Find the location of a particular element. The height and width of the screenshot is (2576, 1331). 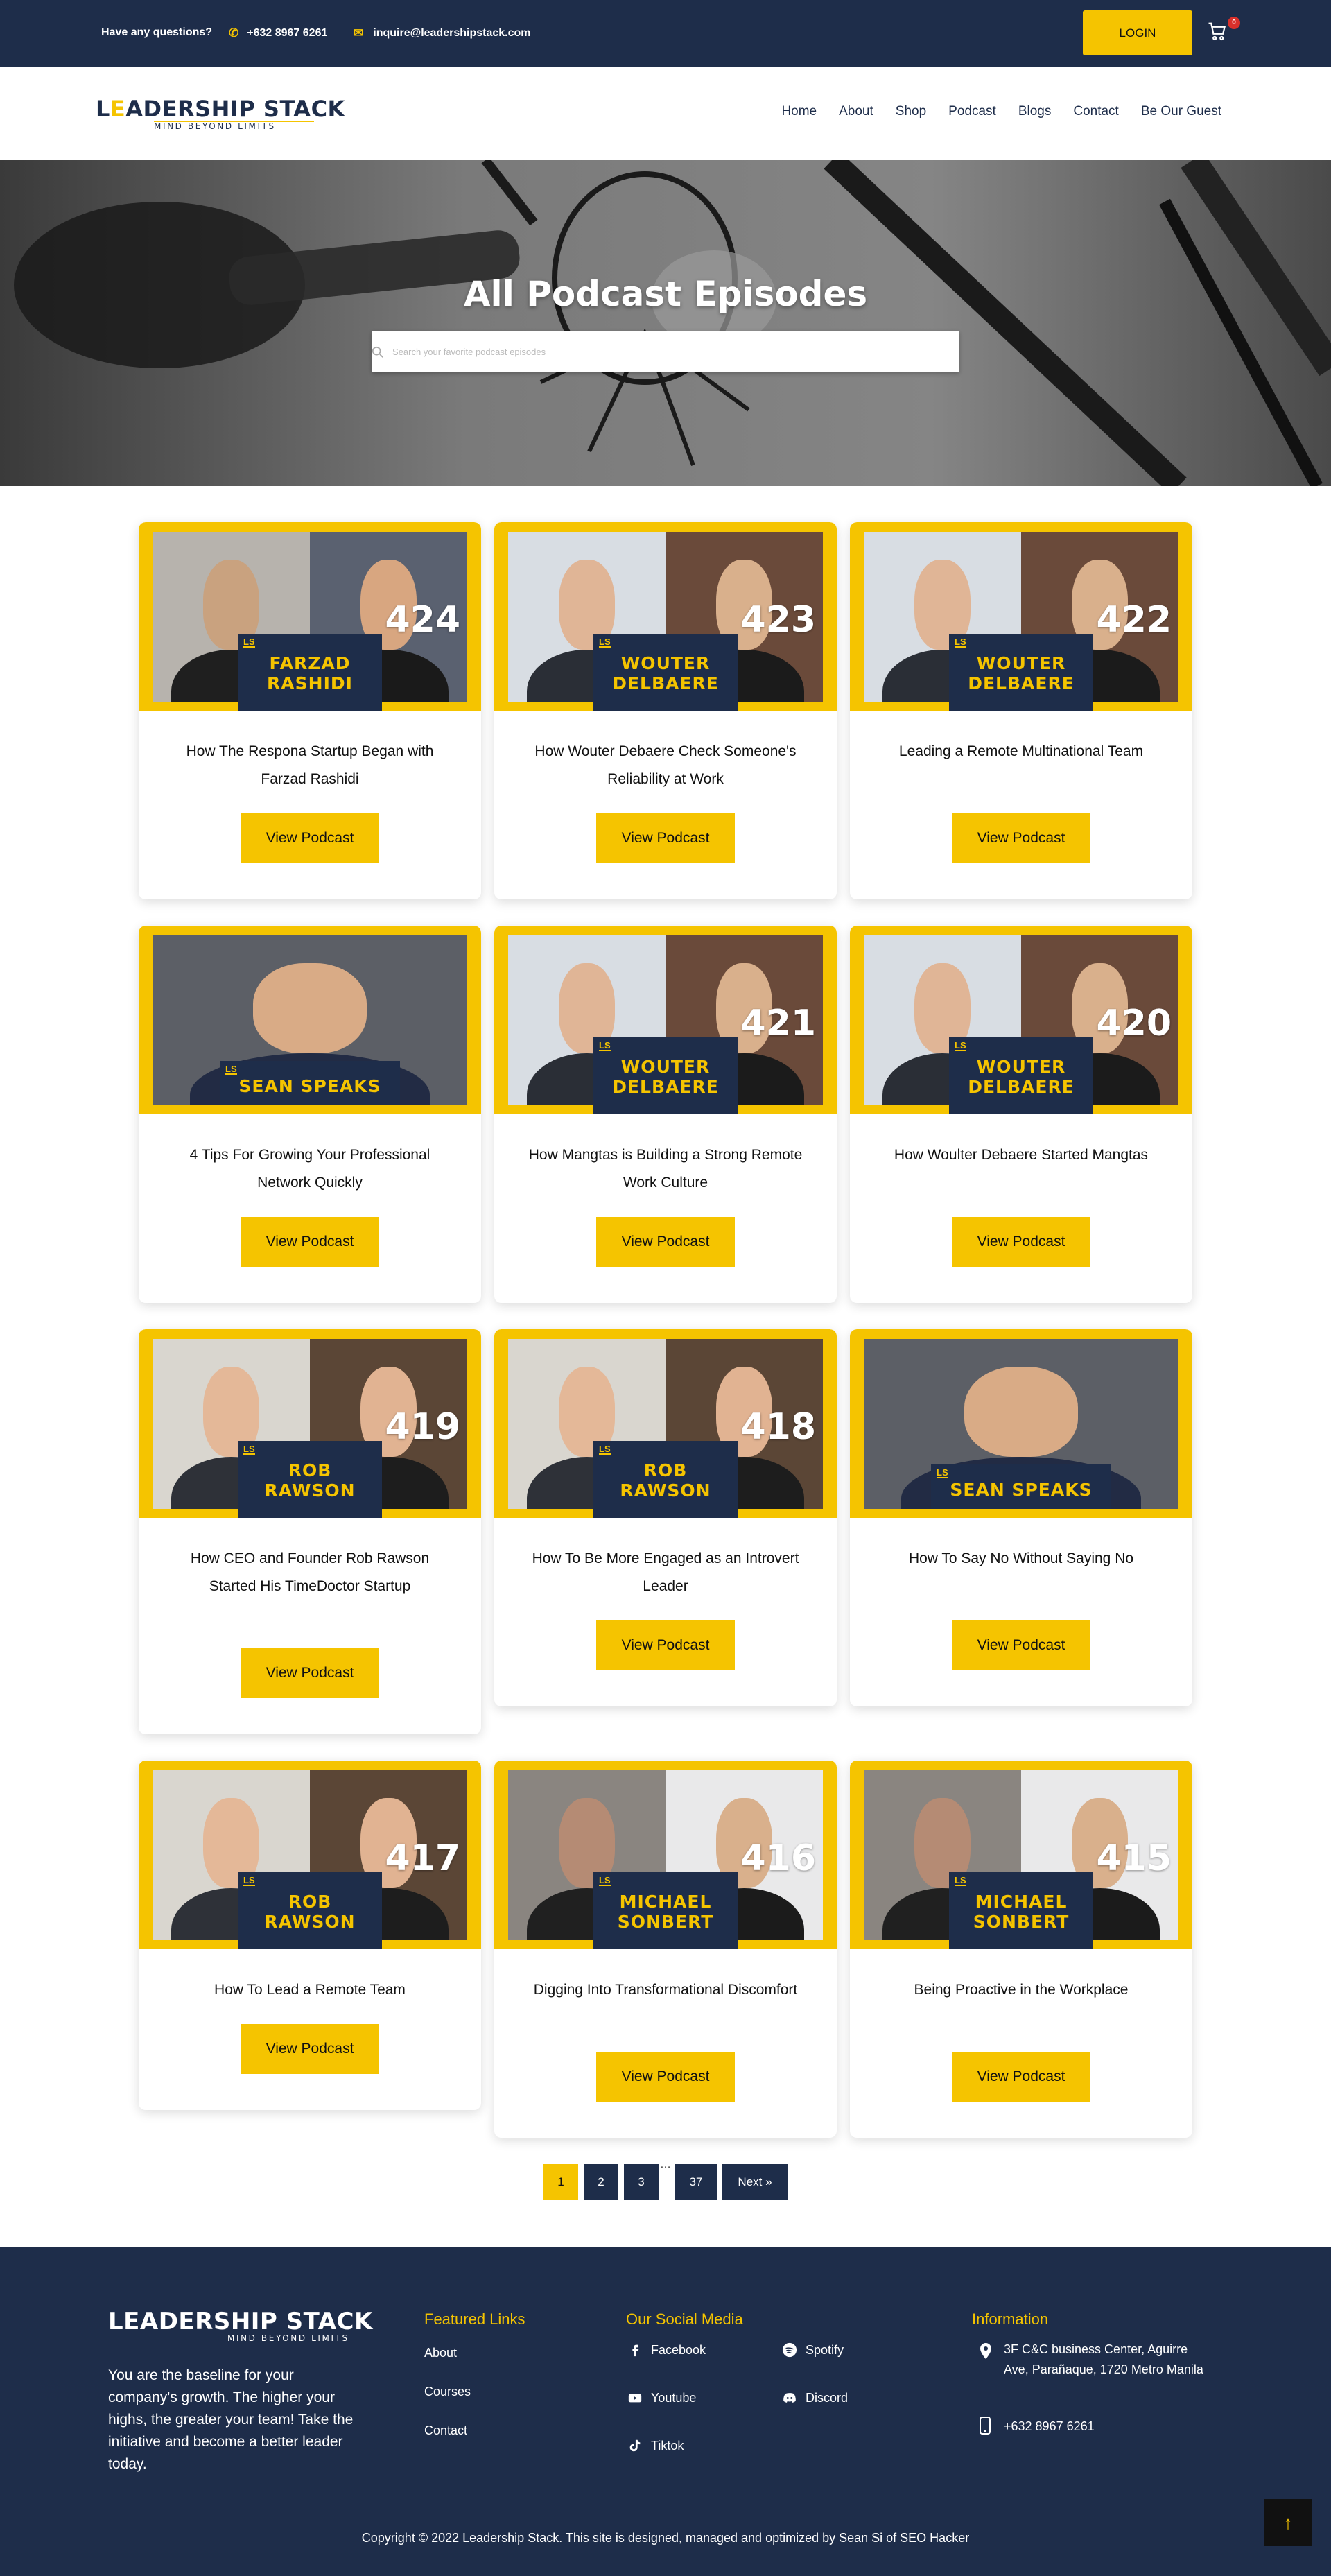

next-page-button: Next » is located at coordinates (755, 2182).